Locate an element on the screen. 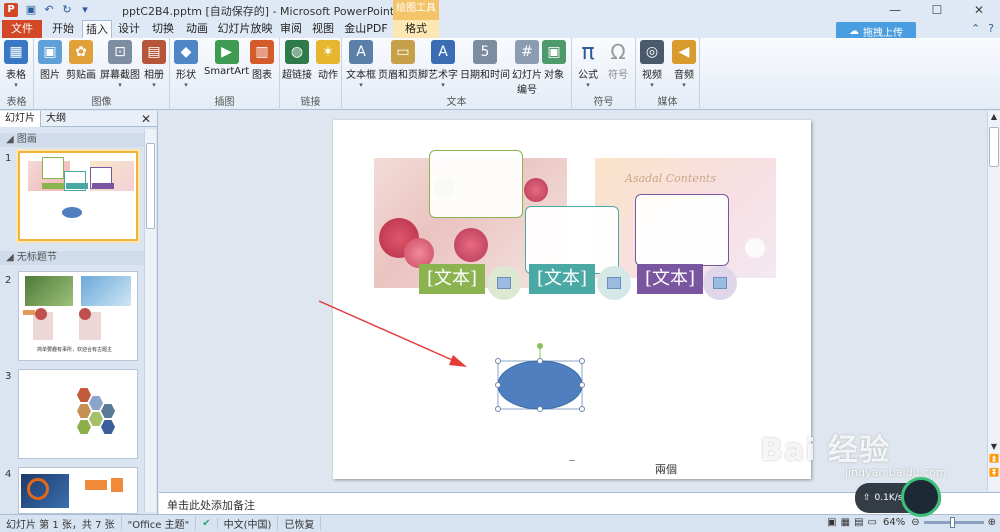 The height and width of the screenshot is (532, 1000). undo-icon: ↶ is located at coordinates (49, 10).